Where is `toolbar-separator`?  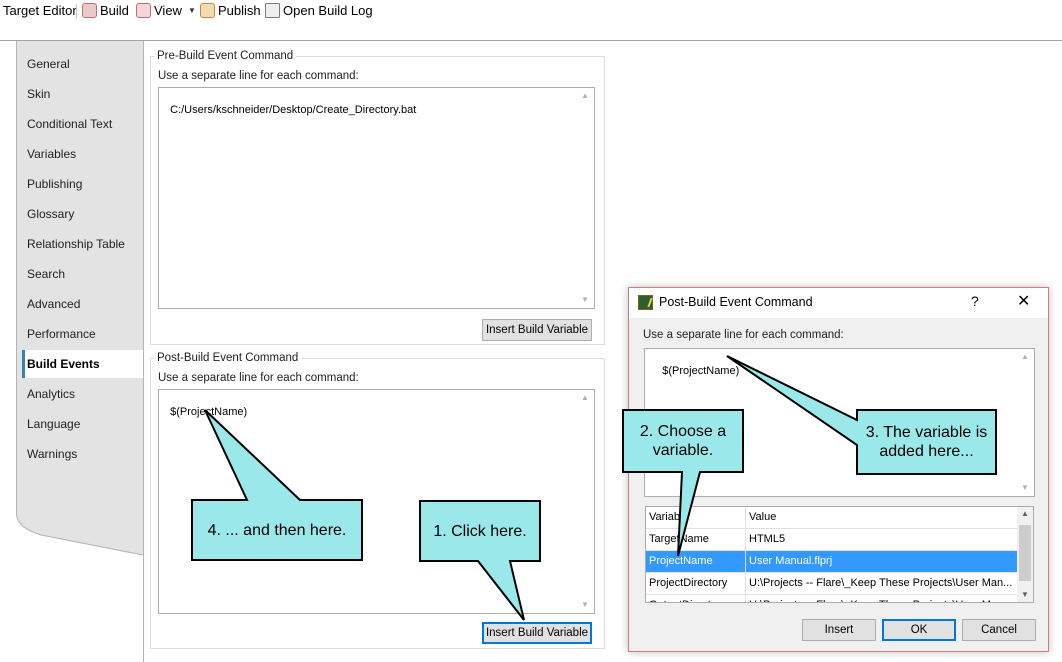
toolbar-separator is located at coordinates (76, 11).